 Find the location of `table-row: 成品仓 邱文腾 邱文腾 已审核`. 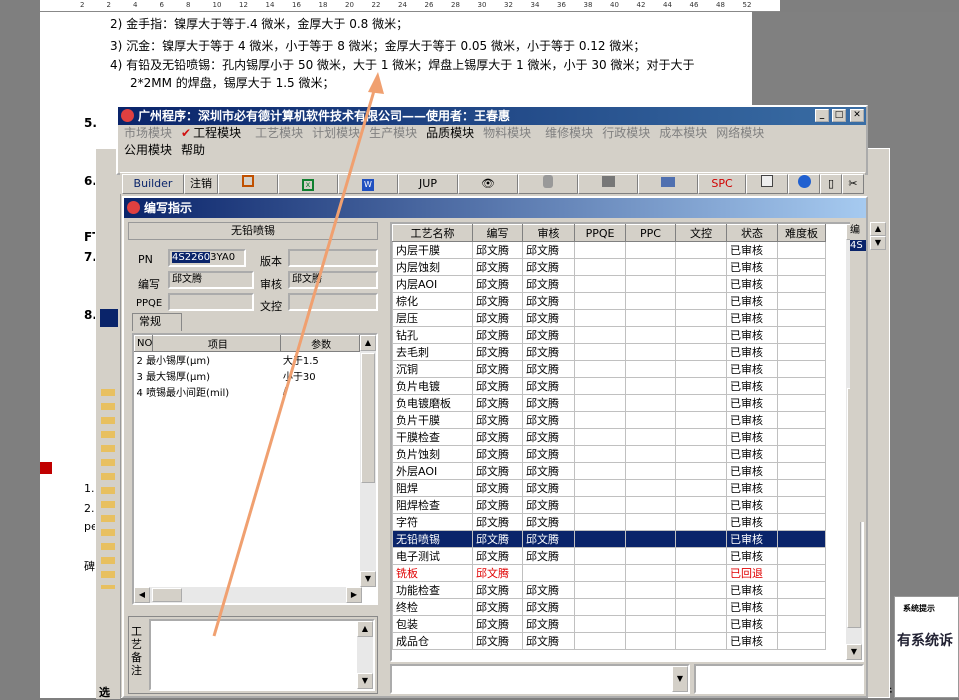

table-row: 成品仓 邱文腾 邱文腾 已审核 is located at coordinates (609, 641).